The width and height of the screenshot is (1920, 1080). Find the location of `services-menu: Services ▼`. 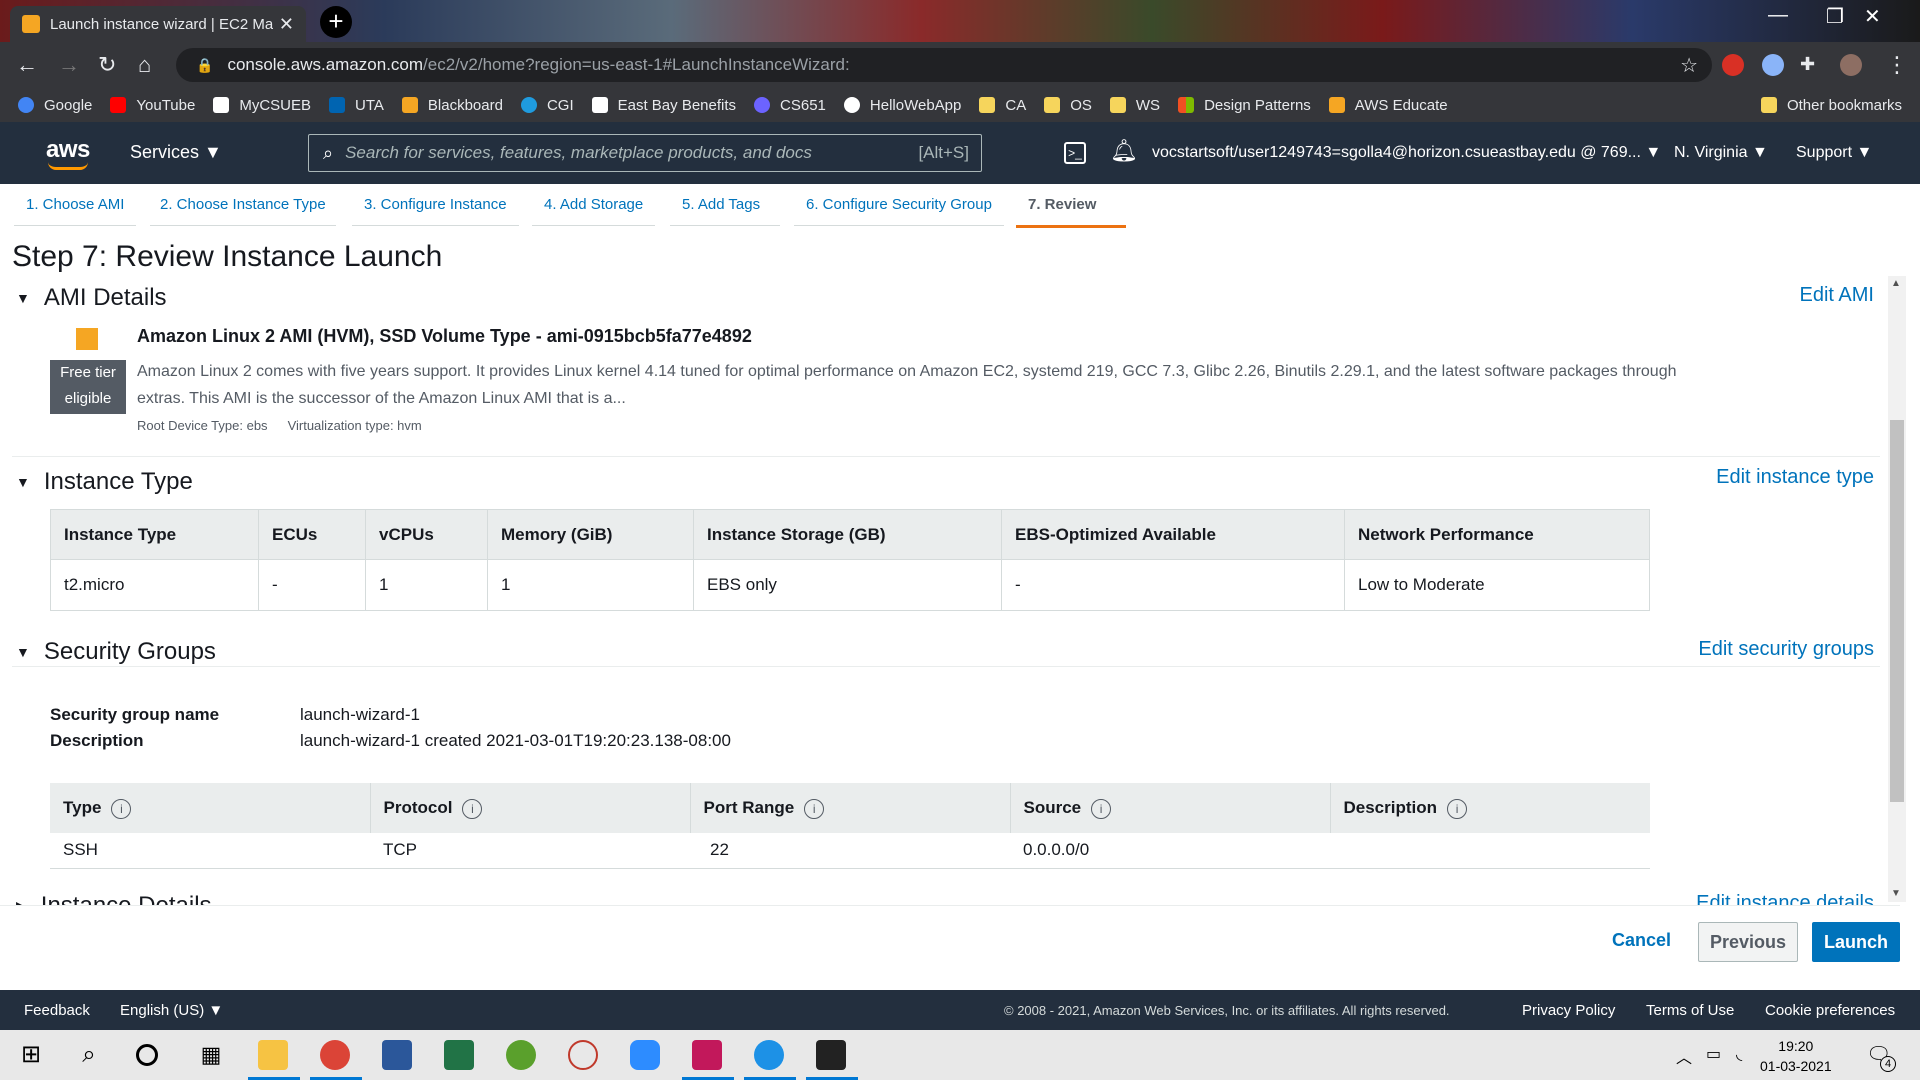

services-menu: Services ▼ is located at coordinates (176, 152).